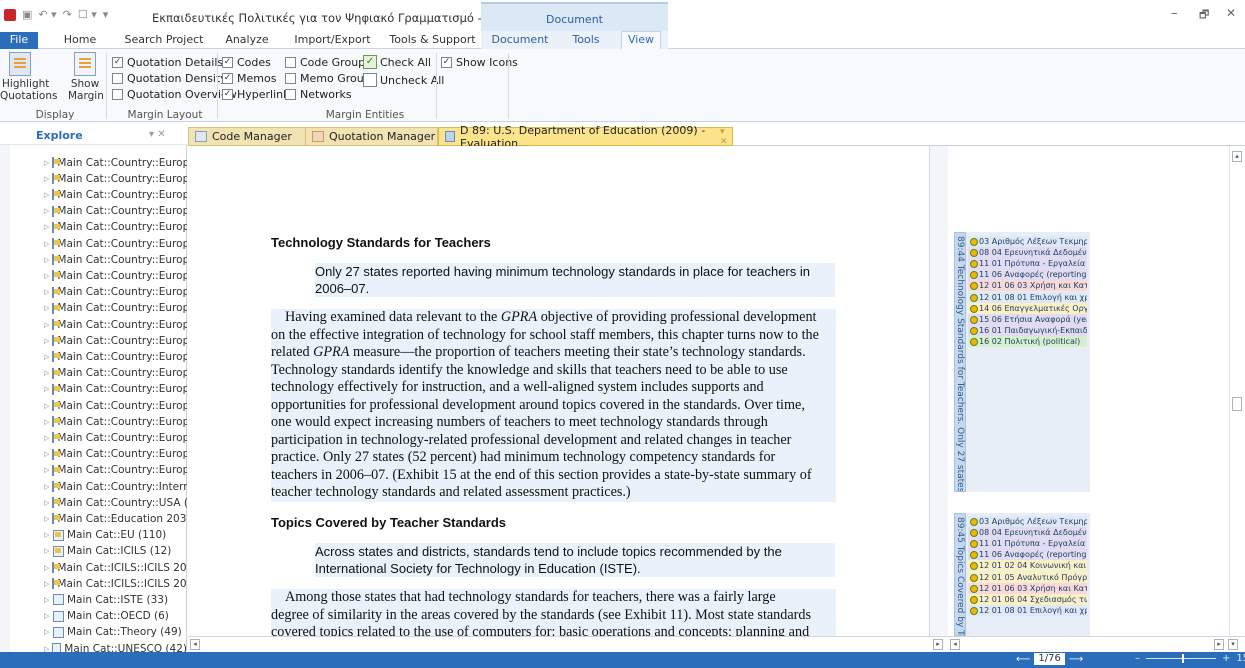 This screenshot has height=668, width=1245. Describe the element at coordinates (1237, 156) in the screenshot. I see `scroll-up-icon: ▴` at that location.